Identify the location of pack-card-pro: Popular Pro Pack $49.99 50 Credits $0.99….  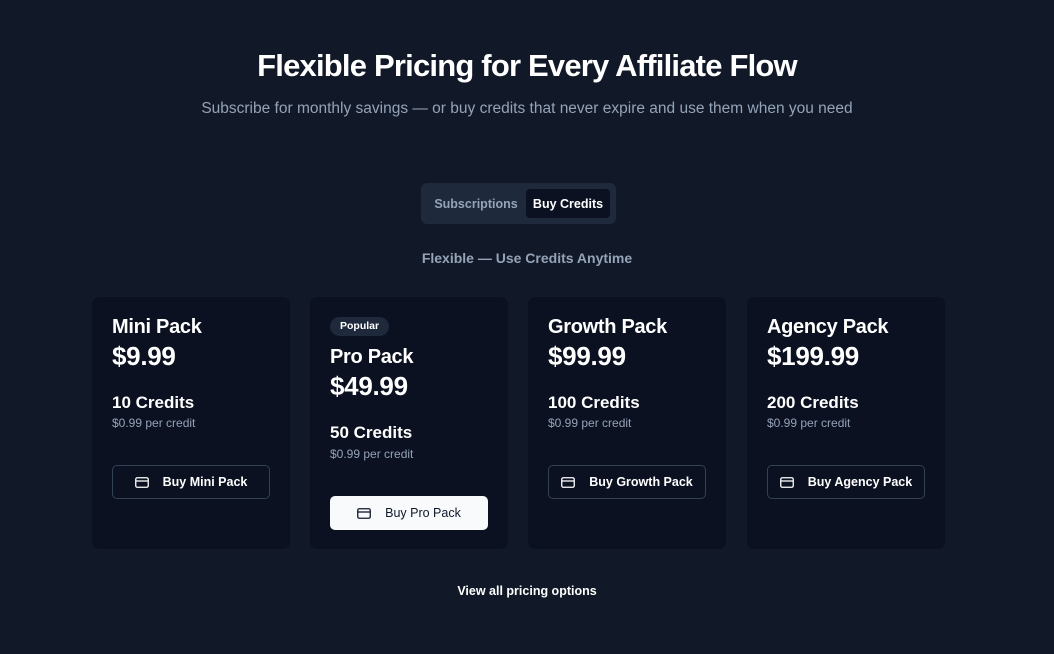
(409, 423).